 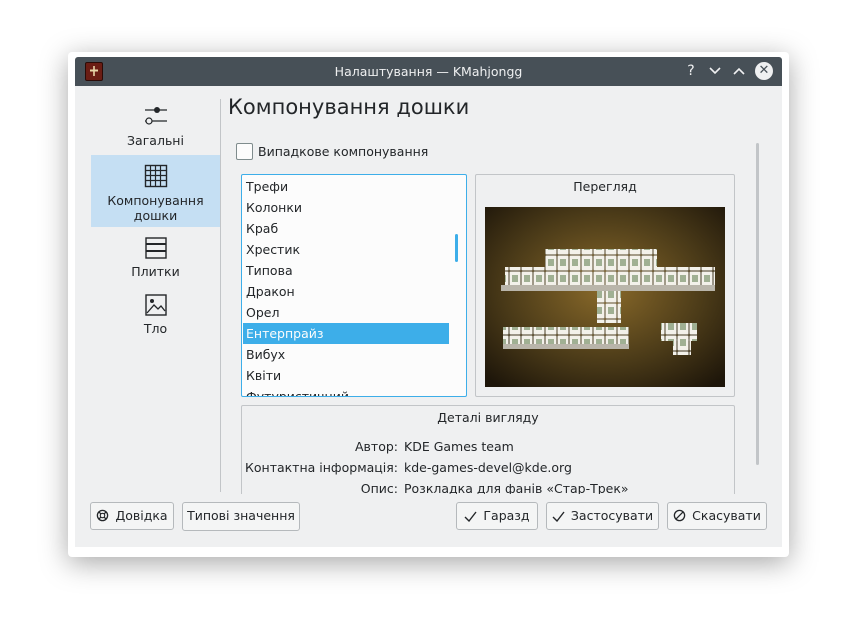 I want to click on sidebar-separator, so click(x=220, y=295).